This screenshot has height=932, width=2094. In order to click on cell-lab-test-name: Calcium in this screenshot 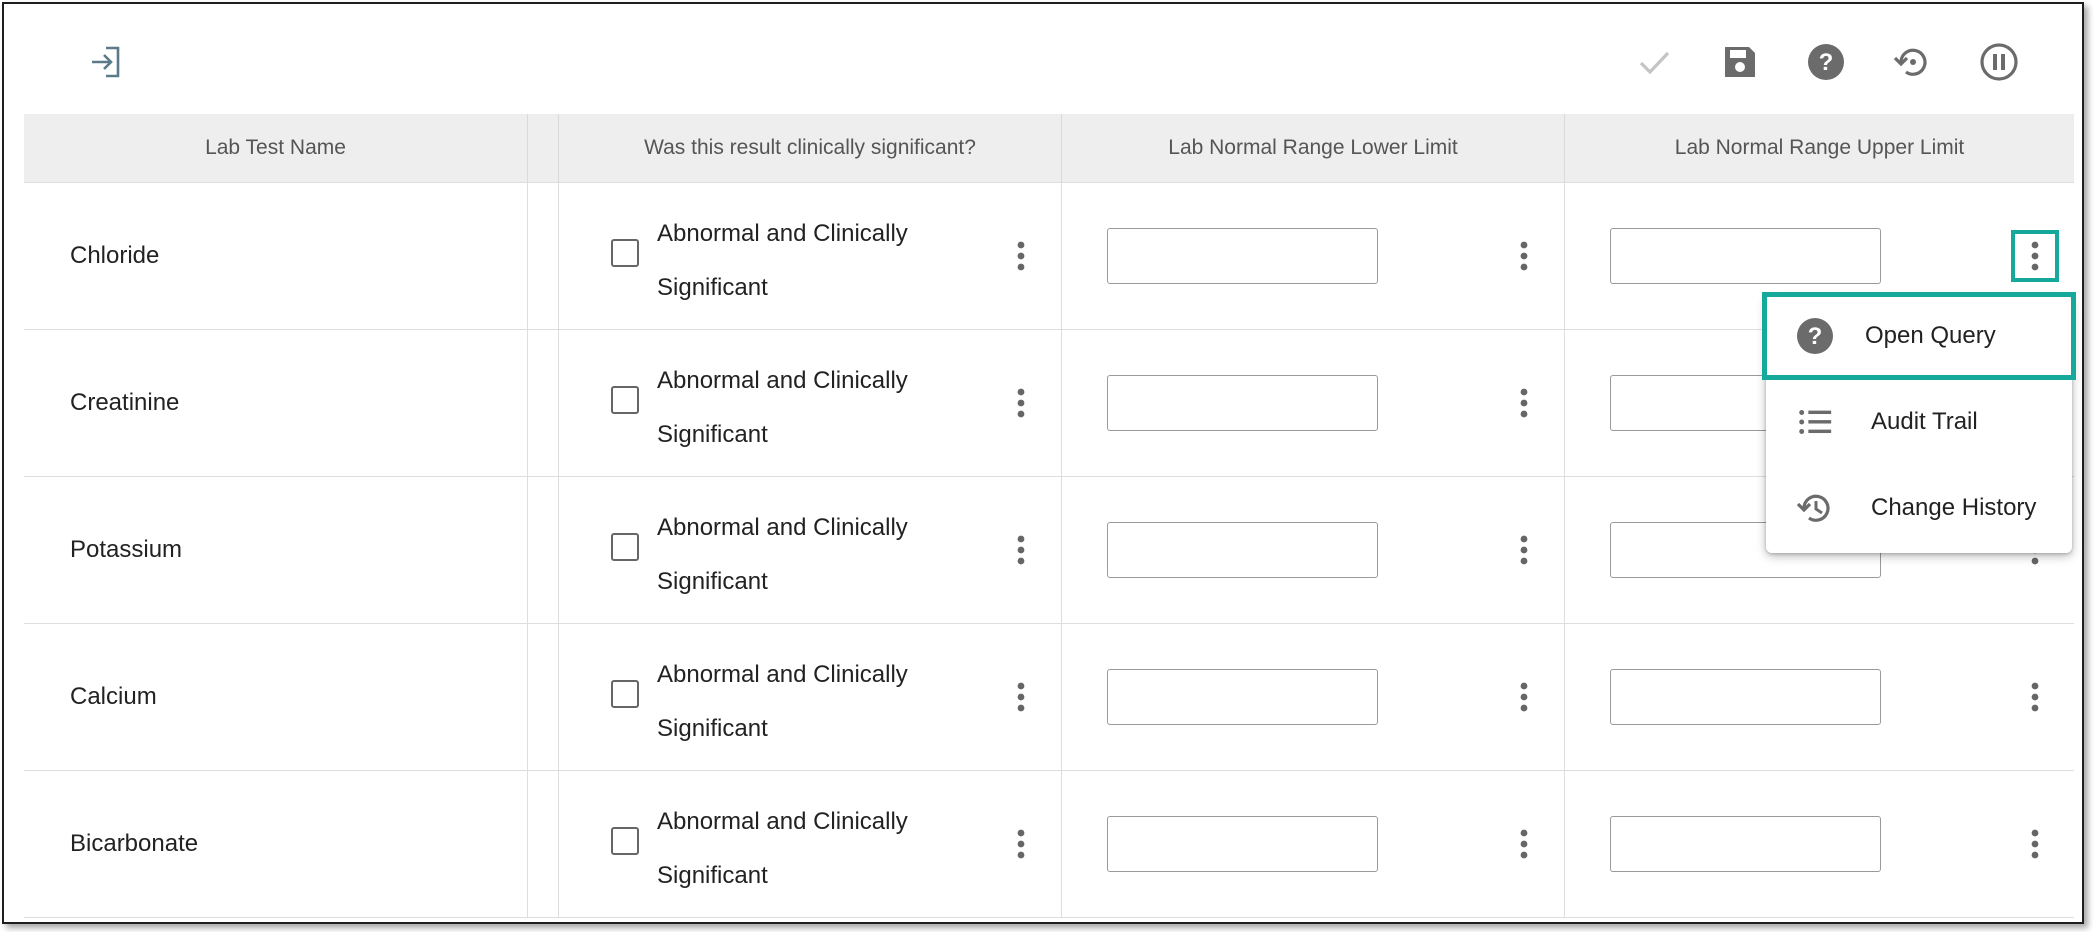, I will do `click(276, 697)`.